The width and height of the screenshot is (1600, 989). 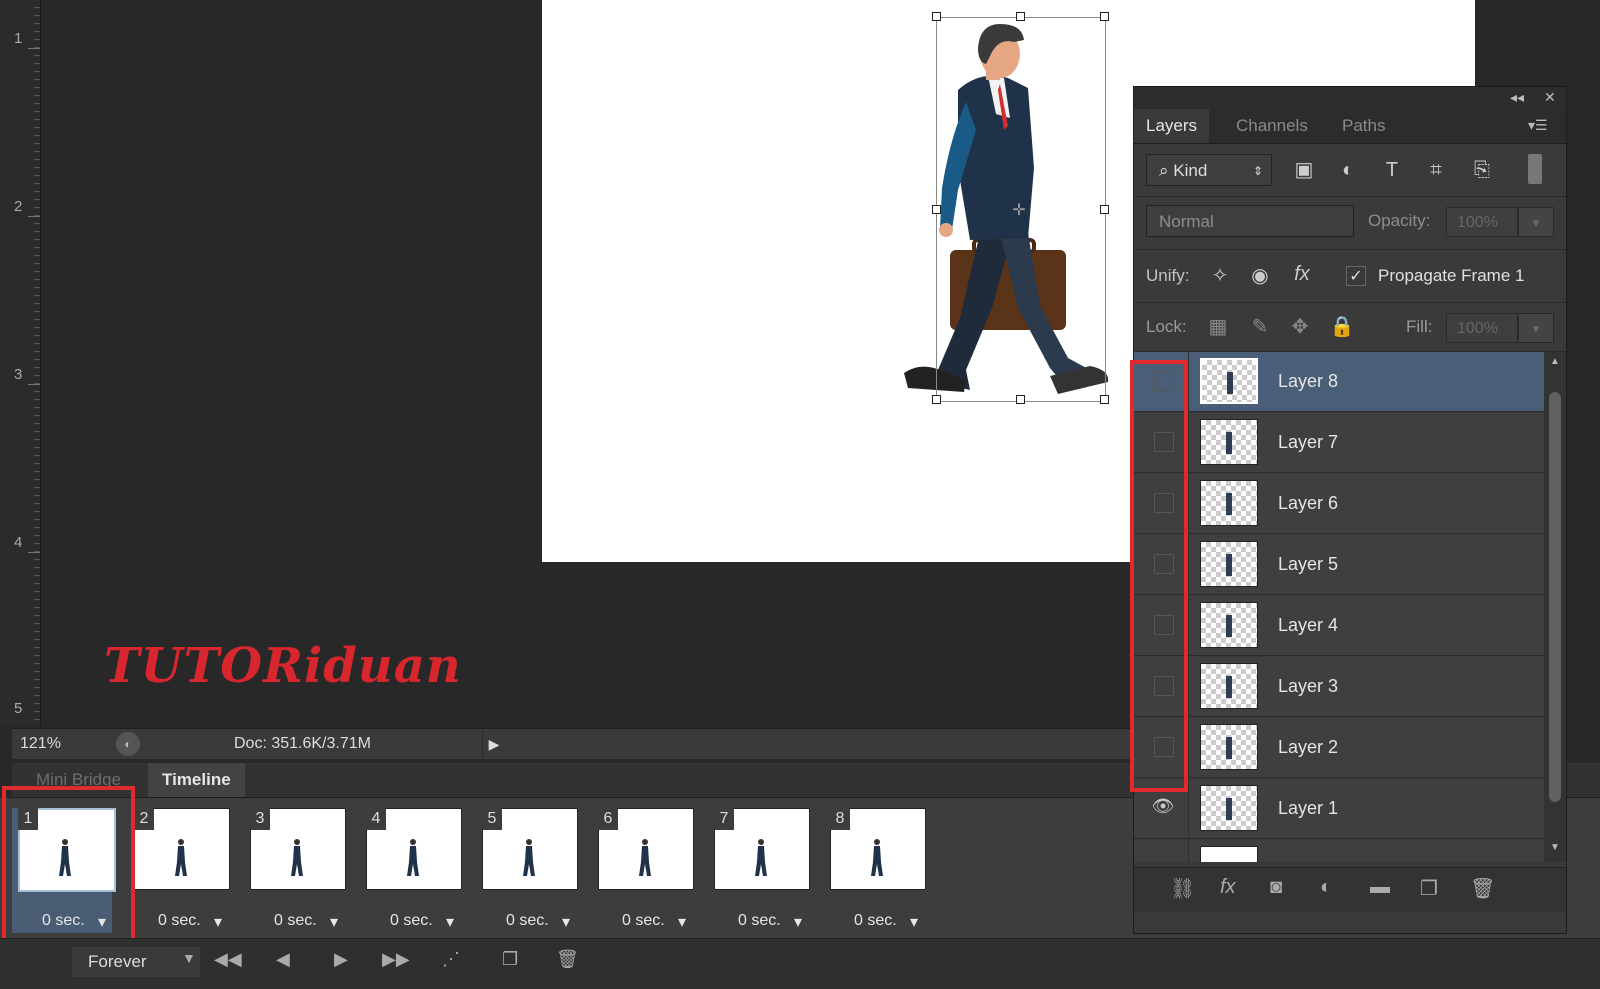 I want to click on layer-row: Layer 6, so click(x=1339, y=504).